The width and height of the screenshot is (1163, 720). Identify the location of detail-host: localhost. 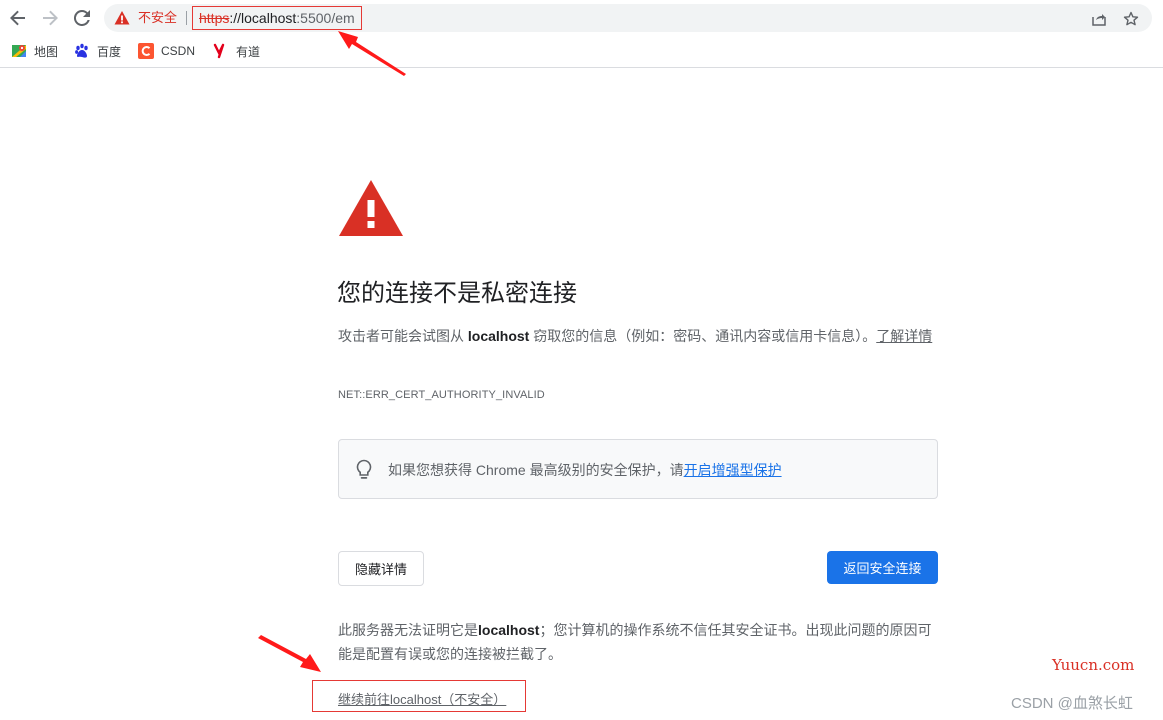
(509, 630).